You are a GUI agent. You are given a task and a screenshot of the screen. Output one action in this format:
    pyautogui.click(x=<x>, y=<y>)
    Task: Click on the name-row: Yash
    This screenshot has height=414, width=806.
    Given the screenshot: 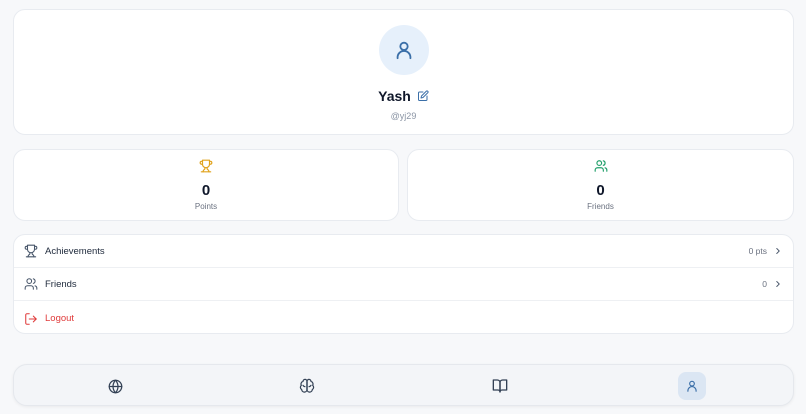 What is the action you would take?
    pyautogui.click(x=403, y=96)
    